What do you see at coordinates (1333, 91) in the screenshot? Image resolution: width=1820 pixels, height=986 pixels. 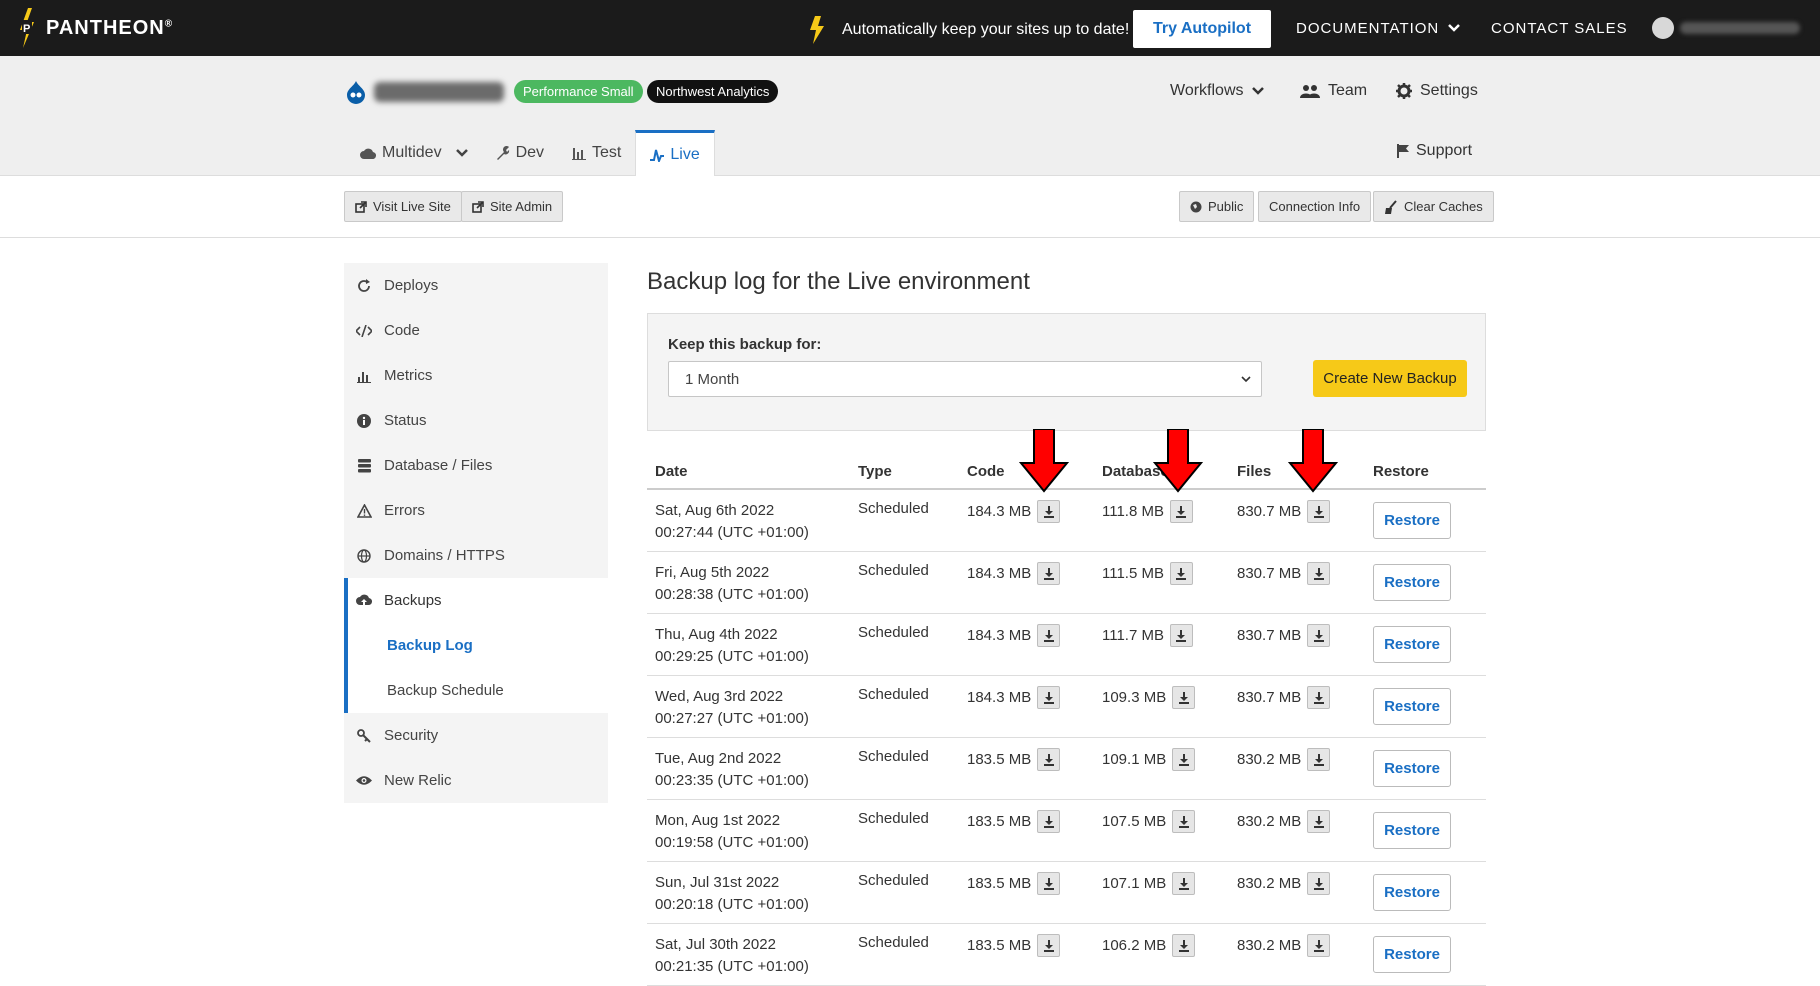 I see `team-link: Team` at bounding box center [1333, 91].